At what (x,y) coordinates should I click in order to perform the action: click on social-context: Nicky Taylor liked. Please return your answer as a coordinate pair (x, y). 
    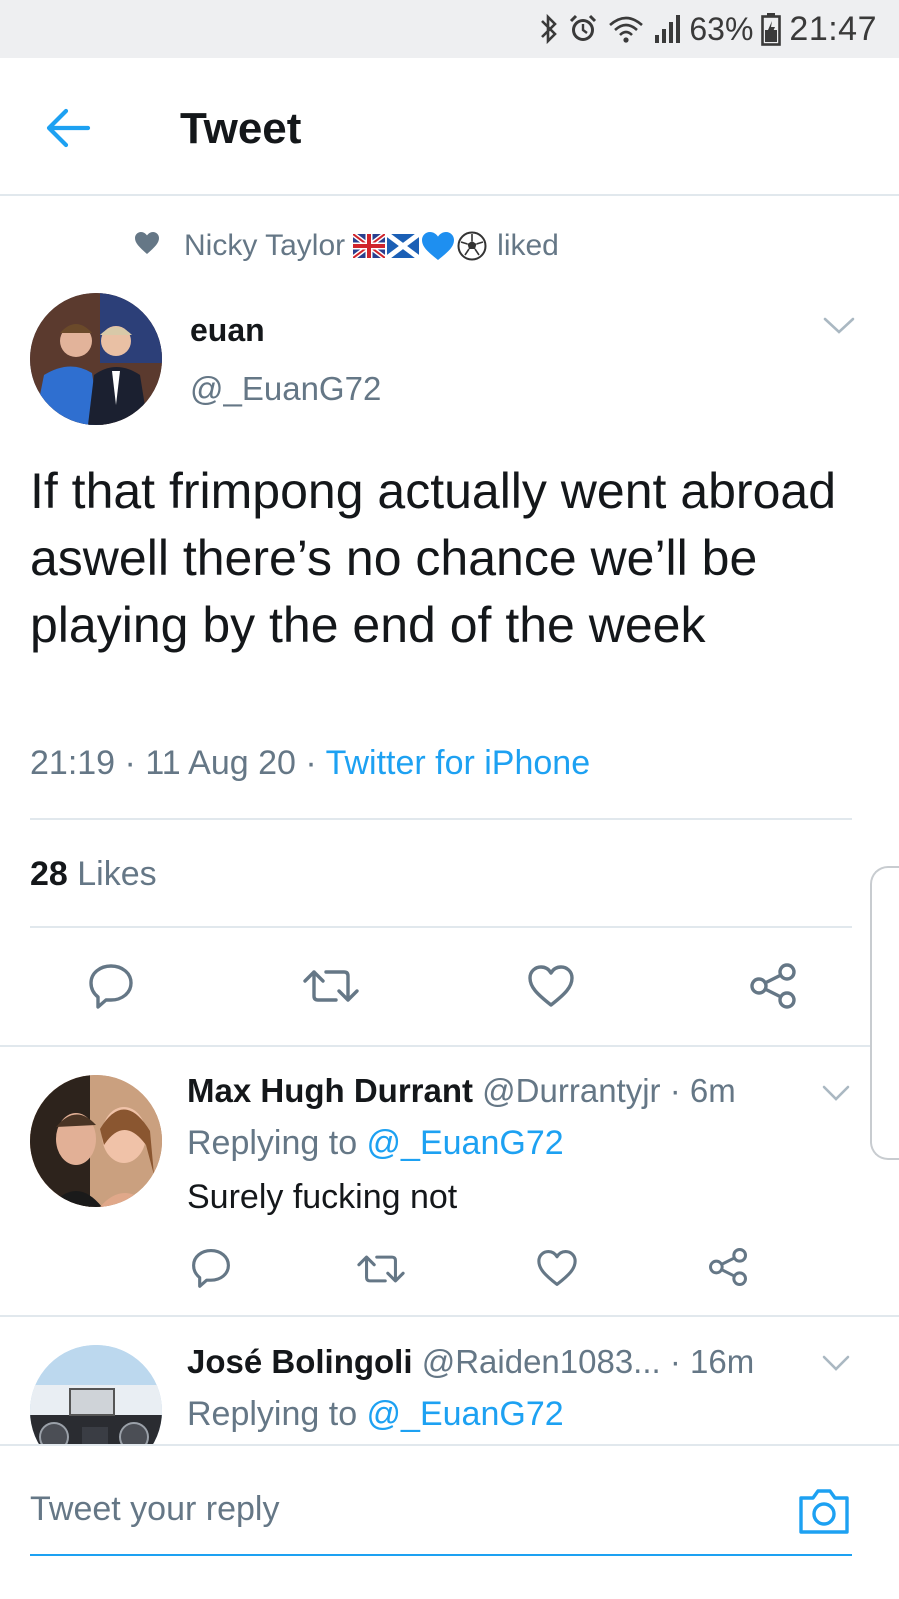
    Looking at the image, I should click on (346, 246).